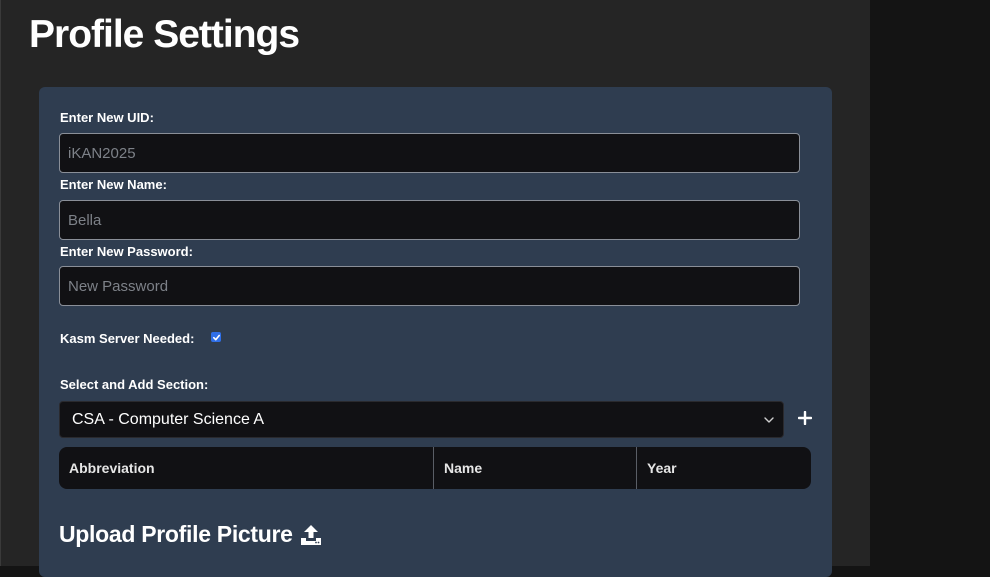  I want to click on section-label: Select and Add Section:, so click(134, 384).